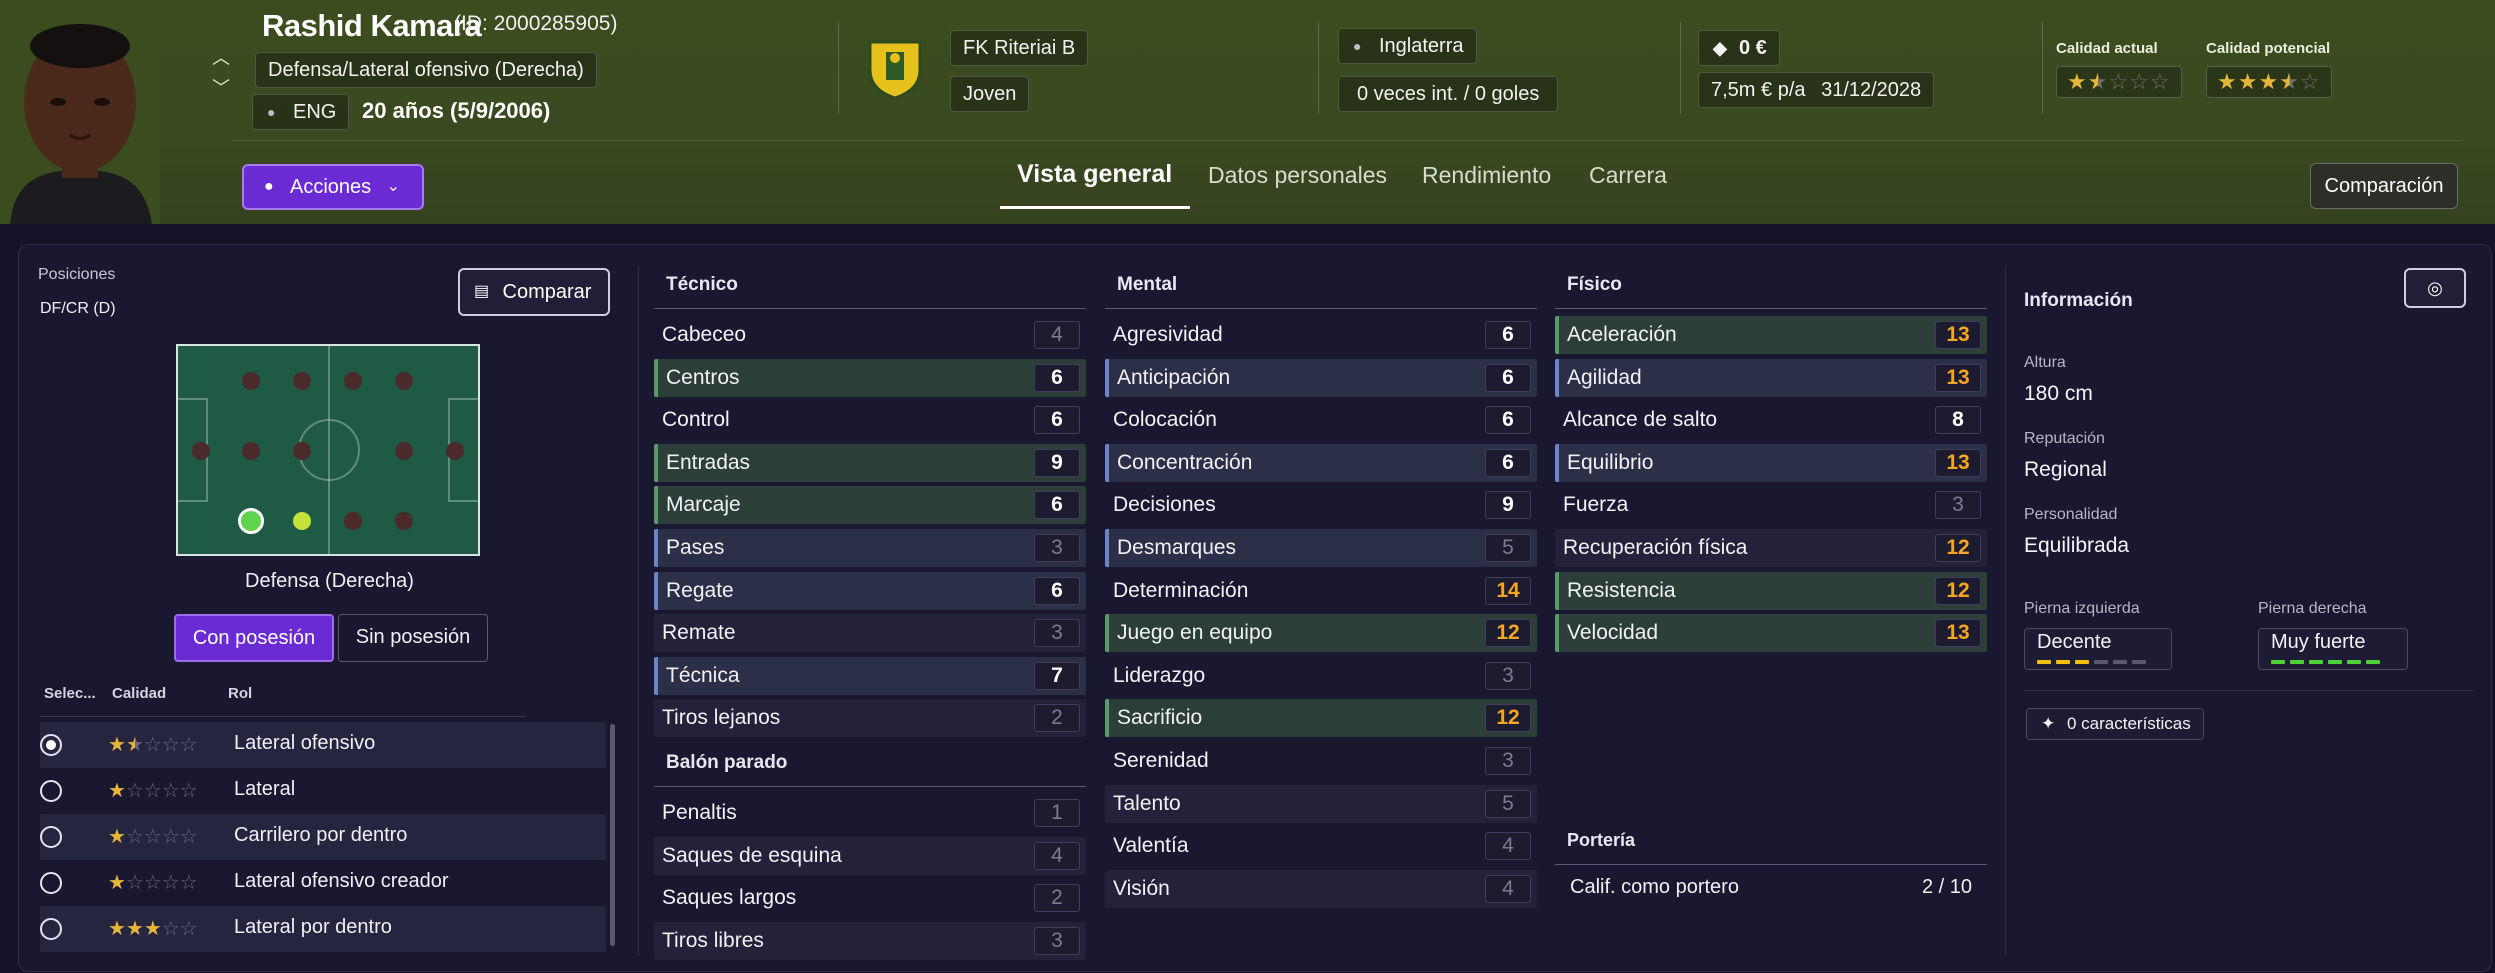 Image resolution: width=2495 pixels, height=973 pixels. Describe the element at coordinates (1057, 675) in the screenshot. I see `attribute-value: 7` at that location.